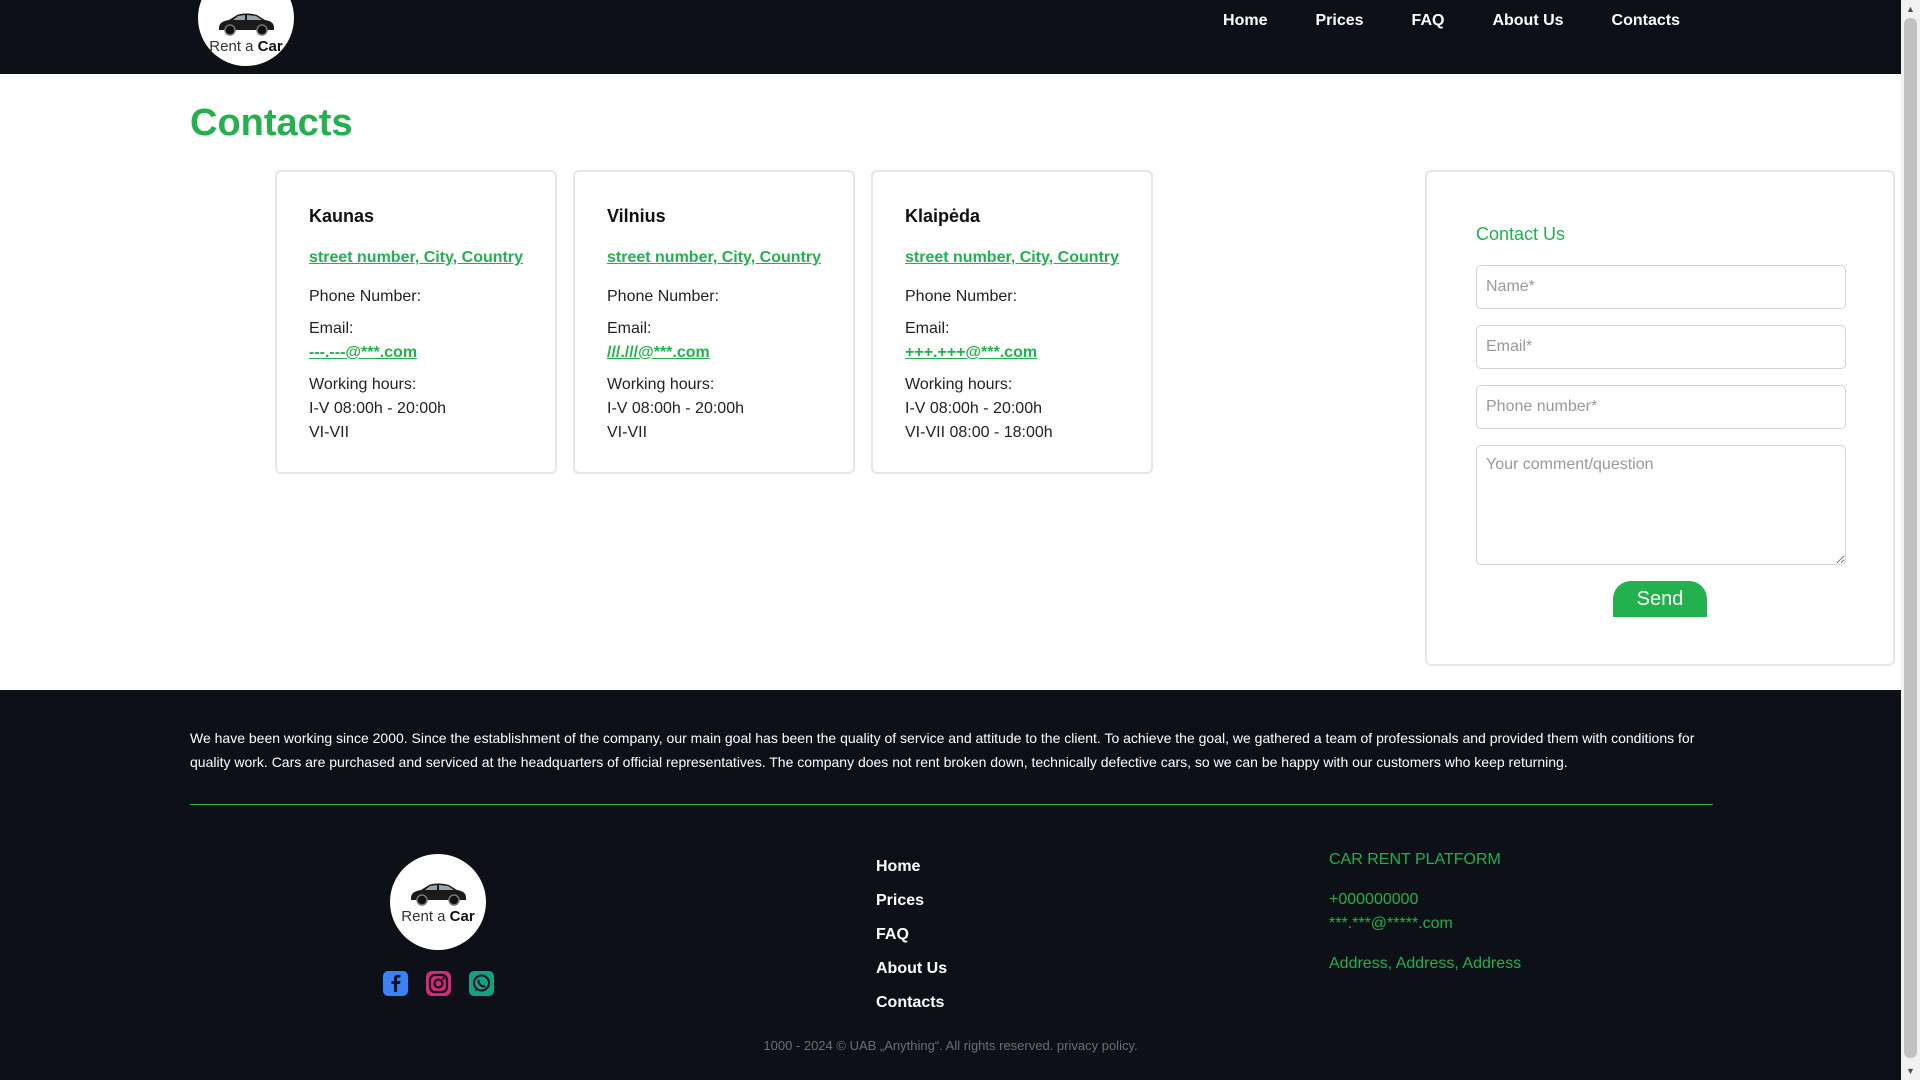 The height and width of the screenshot is (1080, 1920). What do you see at coordinates (714, 353) in the screenshot?
I see `email-link: ///.///@***.com` at bounding box center [714, 353].